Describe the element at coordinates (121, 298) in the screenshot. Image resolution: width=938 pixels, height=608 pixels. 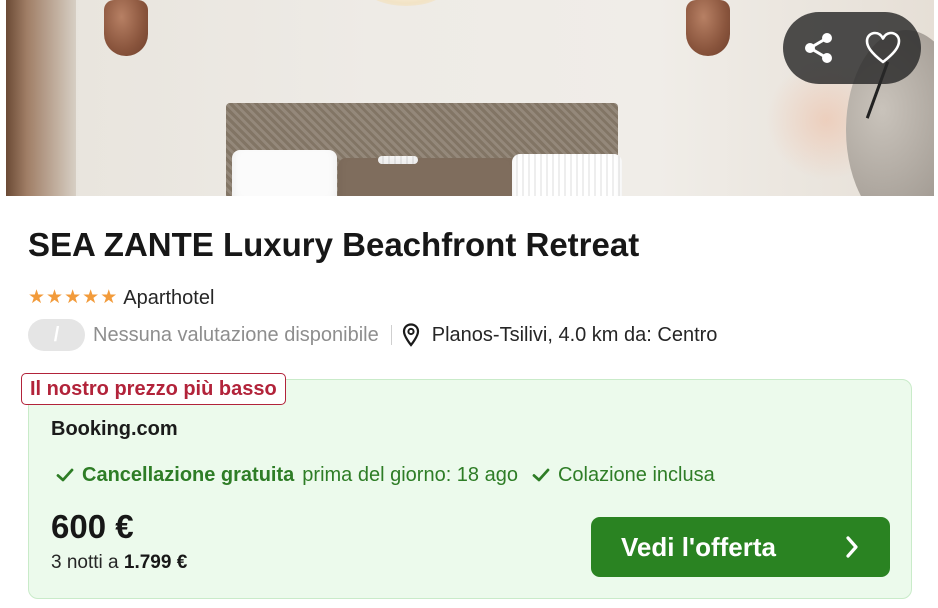
I see `hotel-category: ★ ★ ★ ★ ★ Aparthotel` at that location.